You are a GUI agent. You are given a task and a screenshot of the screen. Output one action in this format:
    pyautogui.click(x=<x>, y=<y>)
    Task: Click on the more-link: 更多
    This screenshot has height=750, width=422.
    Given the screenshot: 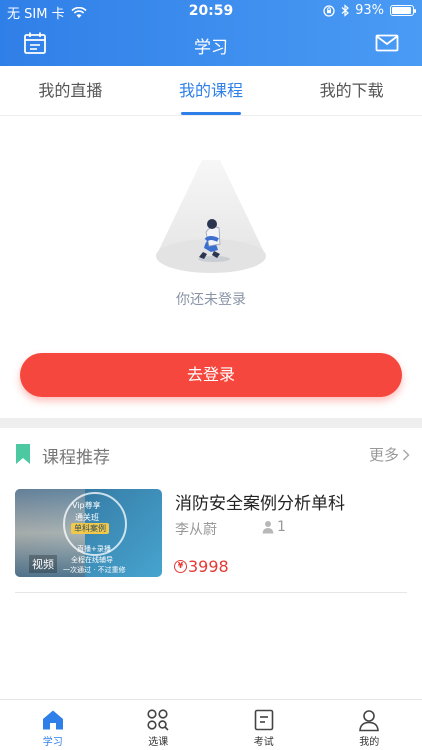 What is the action you would take?
    pyautogui.click(x=389, y=454)
    